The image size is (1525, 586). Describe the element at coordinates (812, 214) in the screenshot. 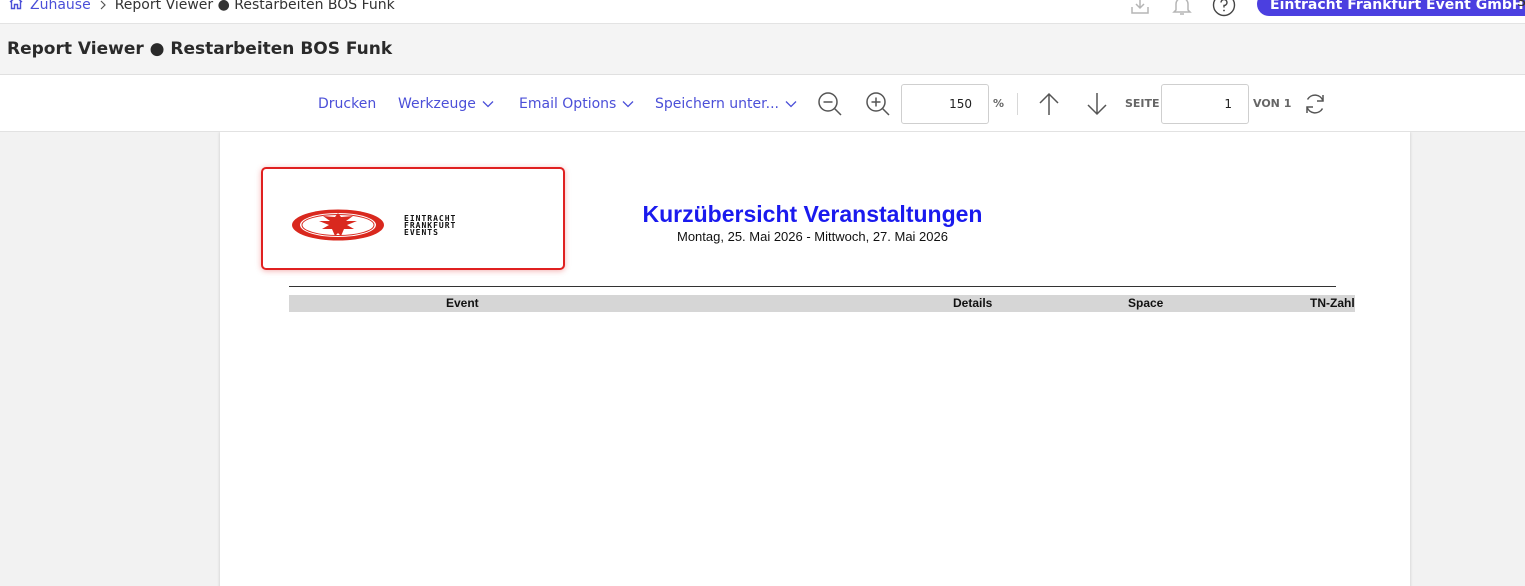

I see `report-title: Kurzübersicht Veranstaltungen` at that location.